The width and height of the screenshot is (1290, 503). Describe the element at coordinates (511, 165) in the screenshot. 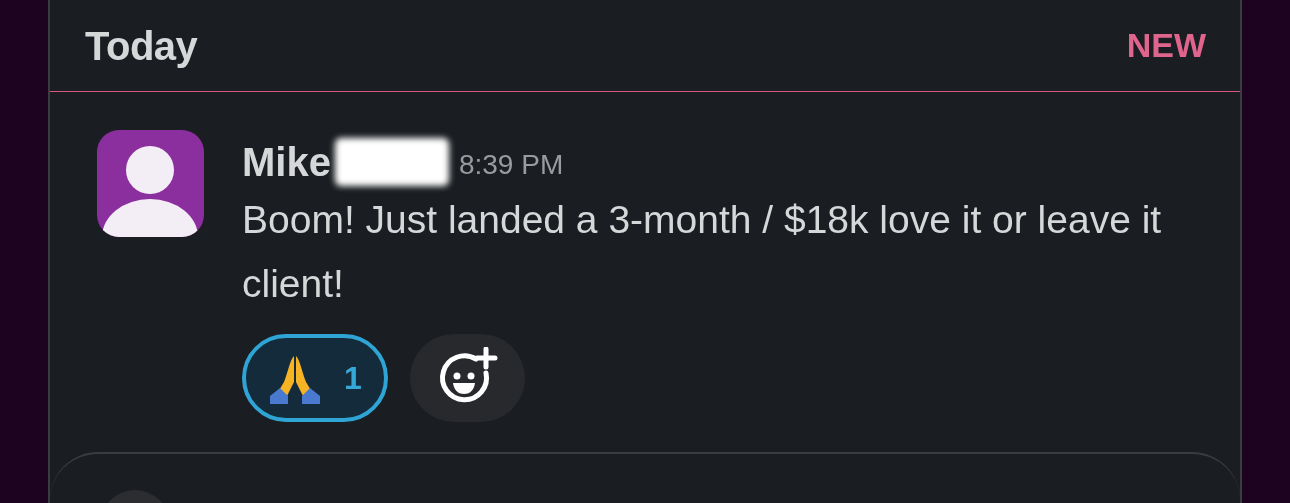

I see `message-time: 8:39 PM` at that location.